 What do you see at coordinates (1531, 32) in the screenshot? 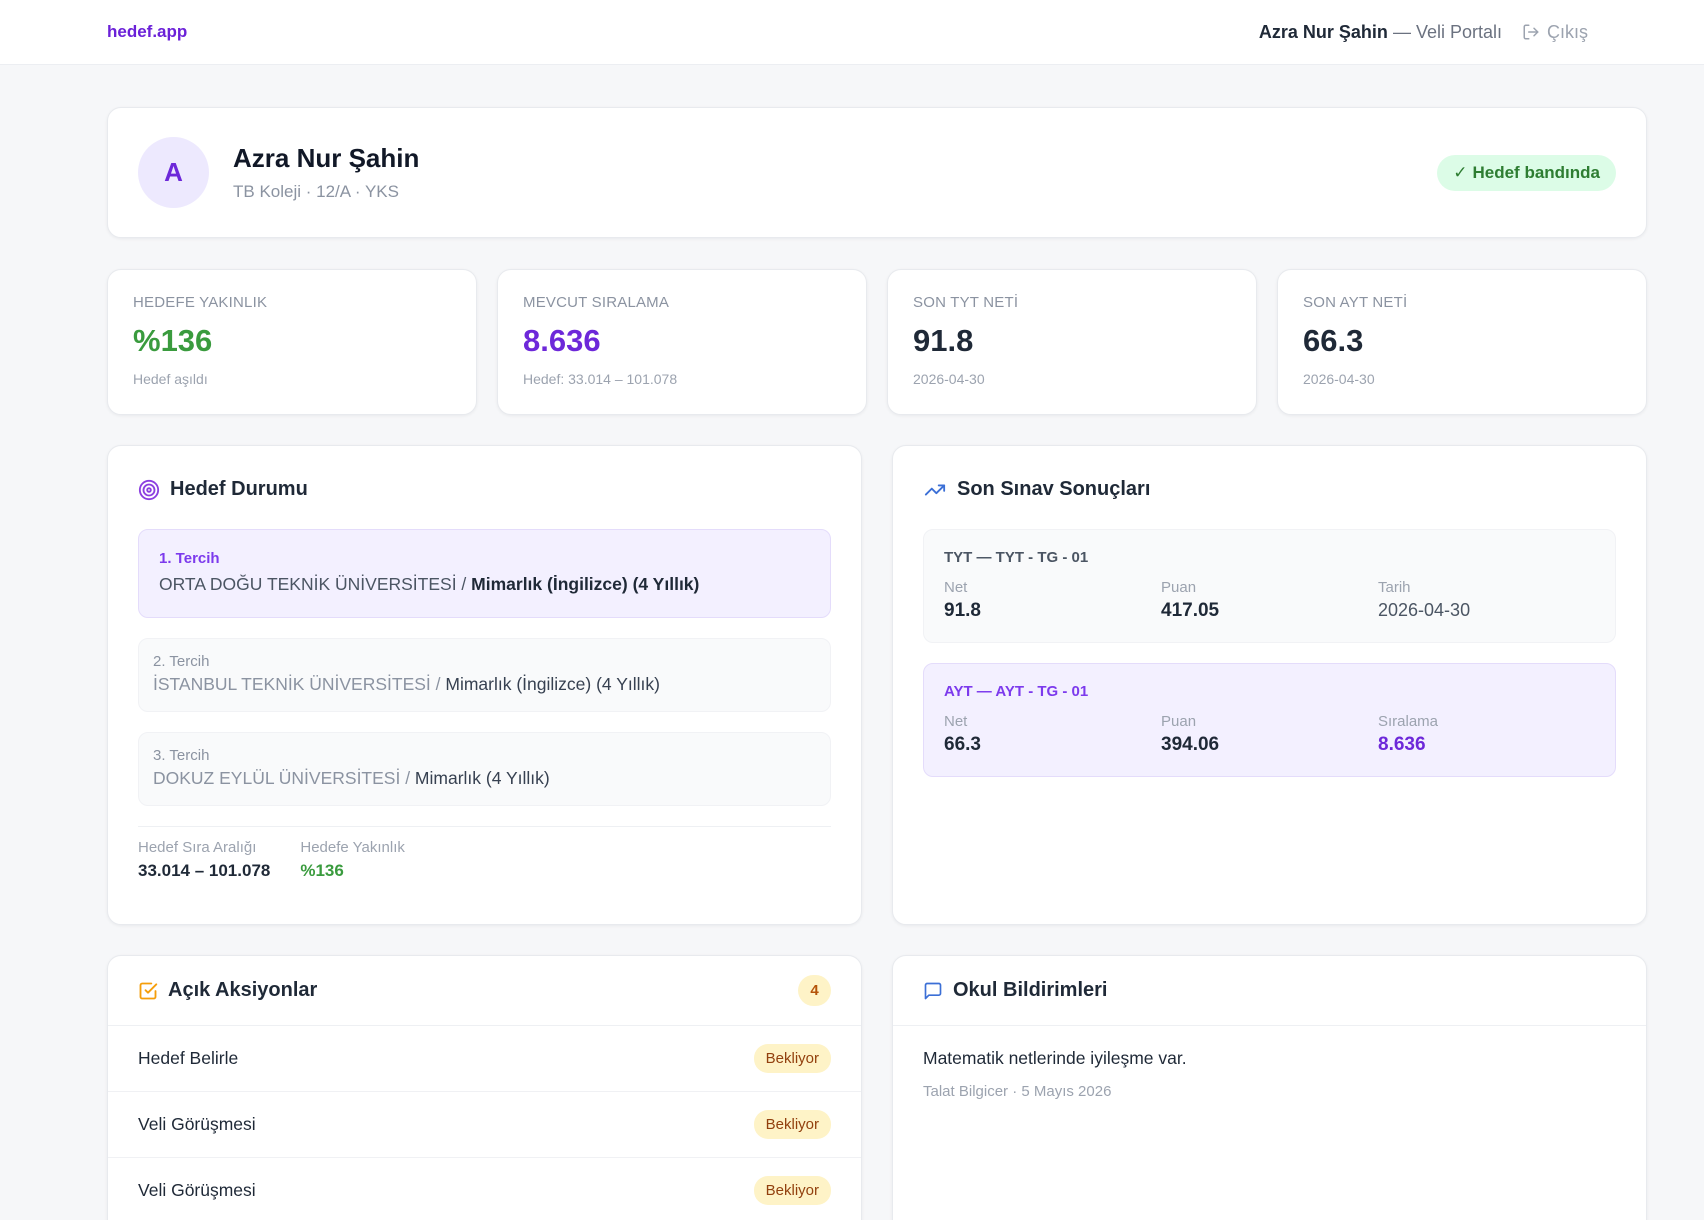
I see `logout-icon` at bounding box center [1531, 32].